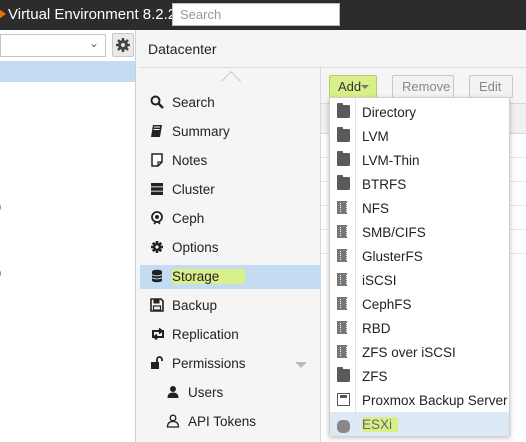 Image resolution: width=526 pixels, height=442 pixels. I want to click on database-icon, so click(157, 276).